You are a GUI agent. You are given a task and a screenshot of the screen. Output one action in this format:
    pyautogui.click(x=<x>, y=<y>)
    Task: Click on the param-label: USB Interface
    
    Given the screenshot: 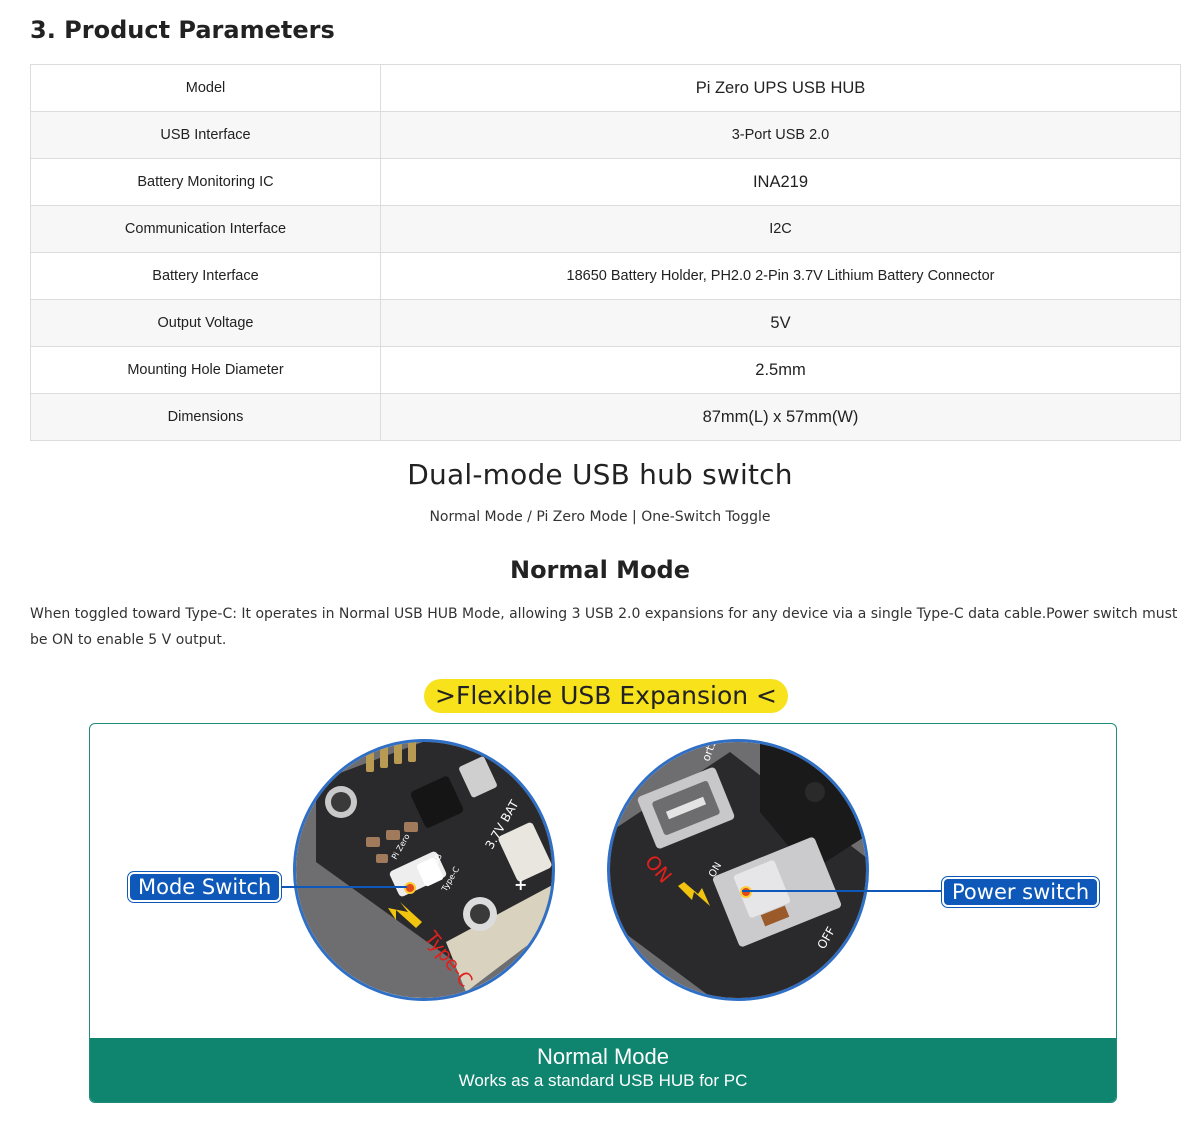 What is the action you would take?
    pyautogui.click(x=205, y=135)
    